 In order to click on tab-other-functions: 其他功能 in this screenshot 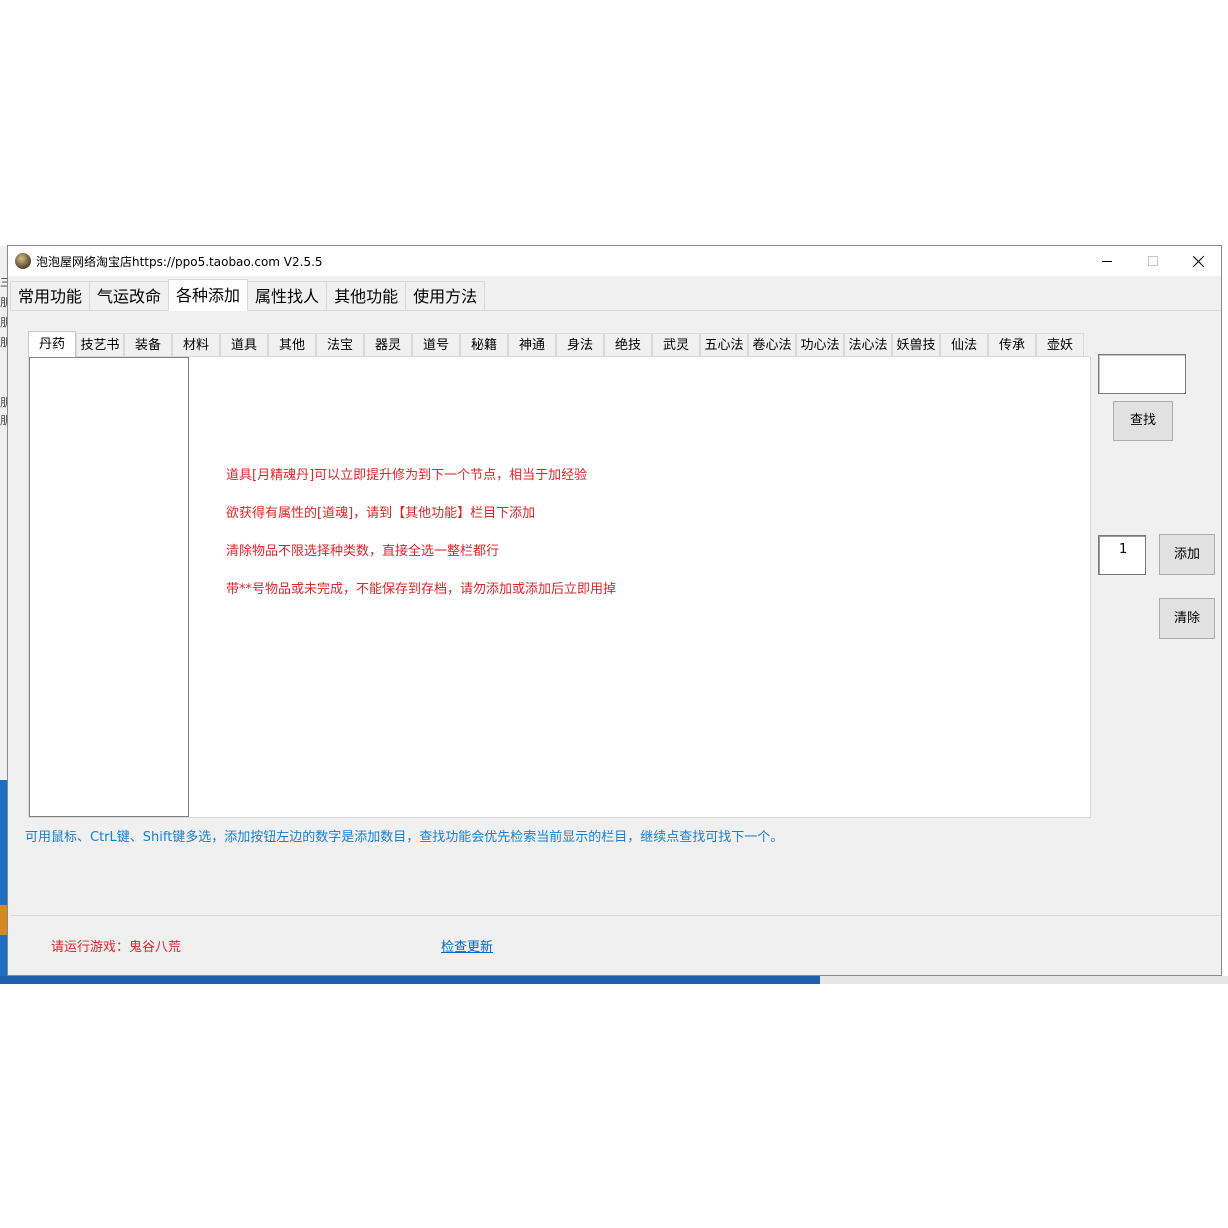, I will do `click(366, 296)`.